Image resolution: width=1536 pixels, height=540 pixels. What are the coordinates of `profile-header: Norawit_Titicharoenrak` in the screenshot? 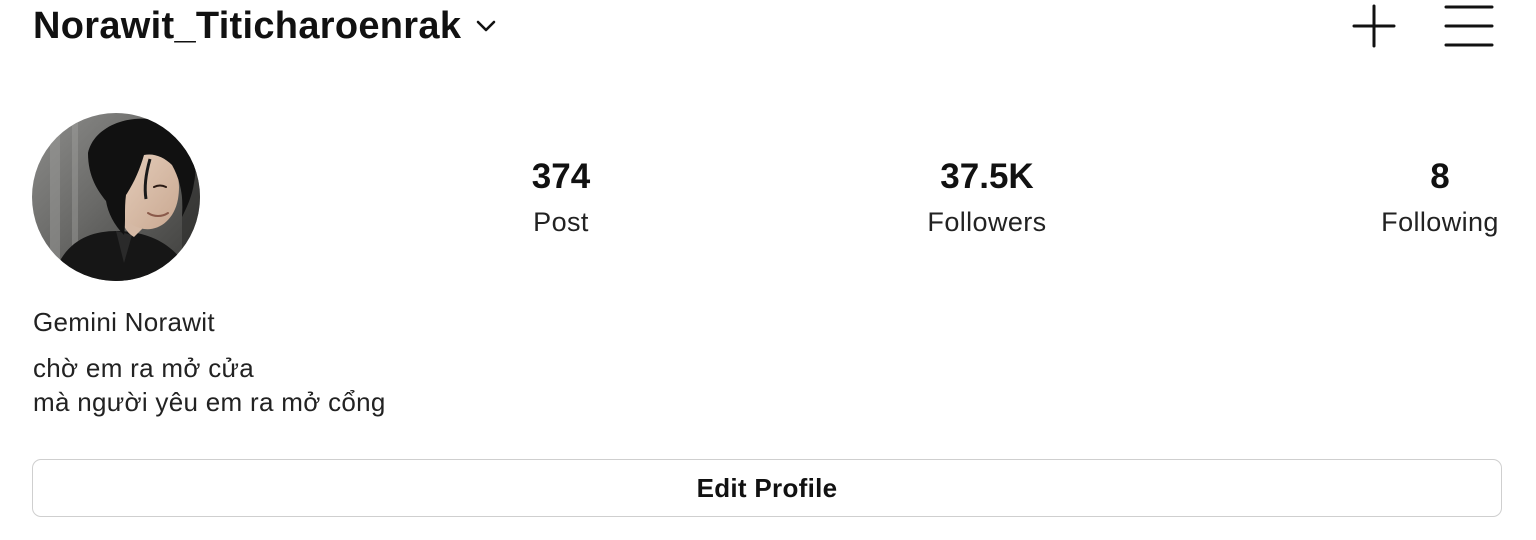 It's located at (768, 28).